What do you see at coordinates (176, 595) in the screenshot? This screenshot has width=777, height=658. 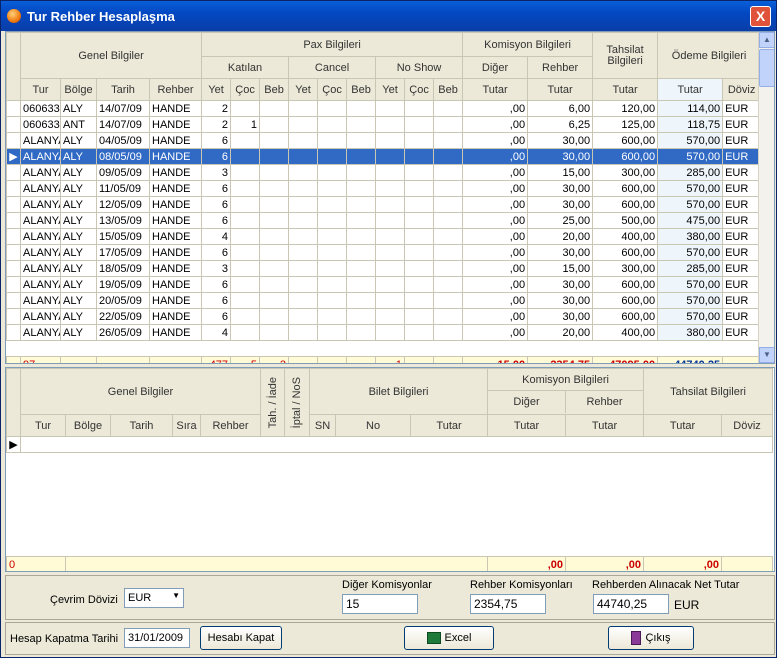 I see `chevron-down-icon: ▼` at bounding box center [176, 595].